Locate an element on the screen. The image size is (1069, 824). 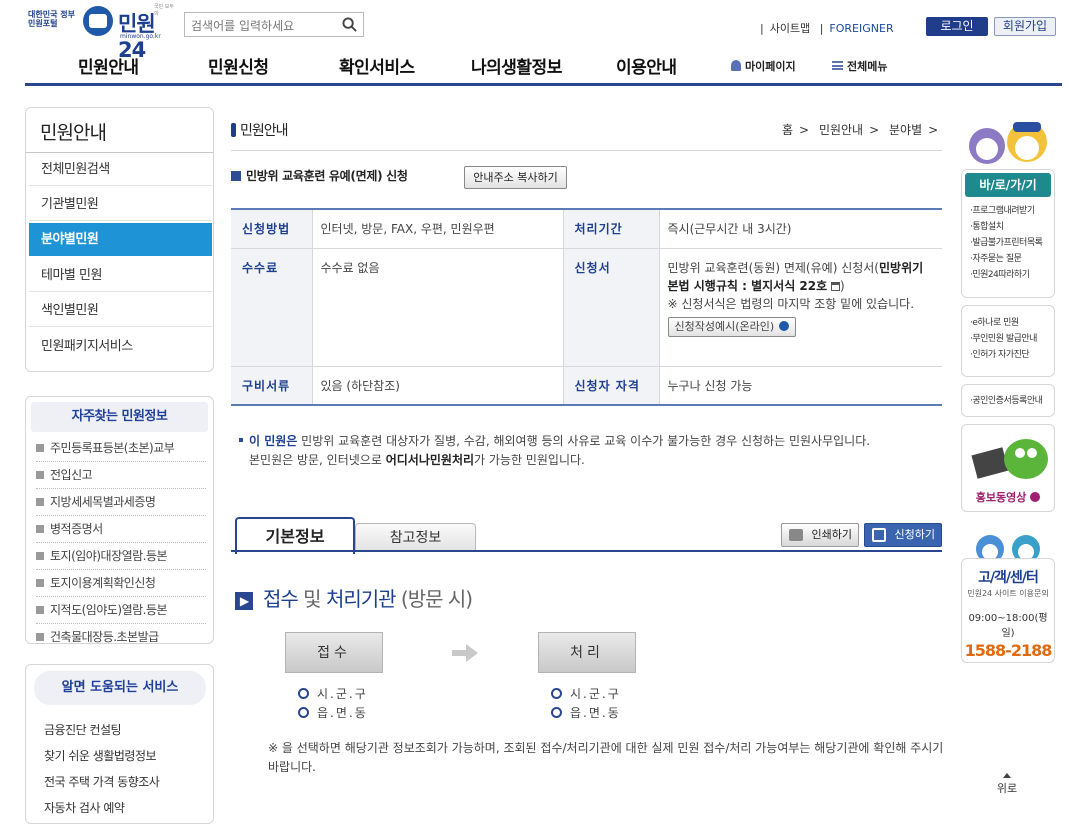
search-input: 검색어를 입력하세요 is located at coordinates (242, 25).